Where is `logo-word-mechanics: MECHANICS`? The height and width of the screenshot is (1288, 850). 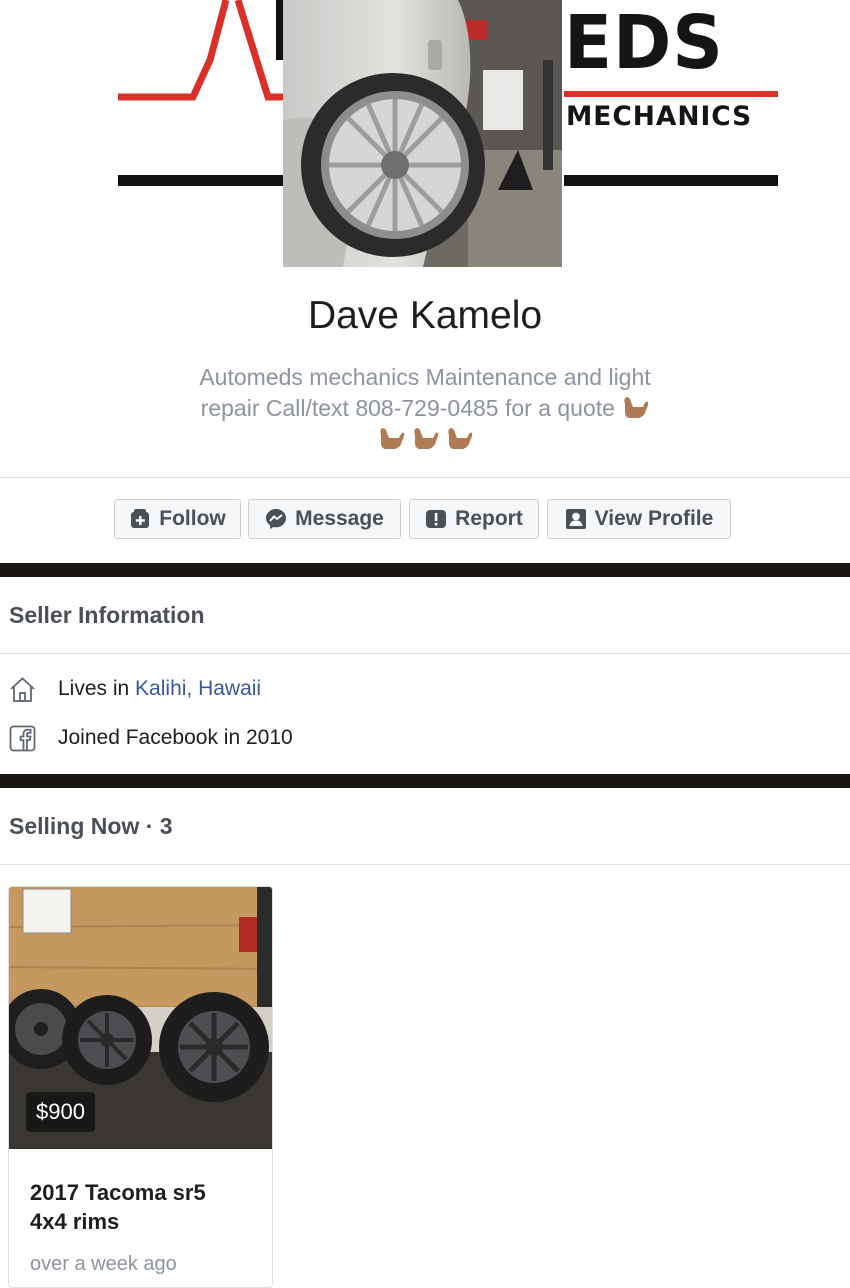
logo-word-mechanics: MECHANICS is located at coordinates (659, 116).